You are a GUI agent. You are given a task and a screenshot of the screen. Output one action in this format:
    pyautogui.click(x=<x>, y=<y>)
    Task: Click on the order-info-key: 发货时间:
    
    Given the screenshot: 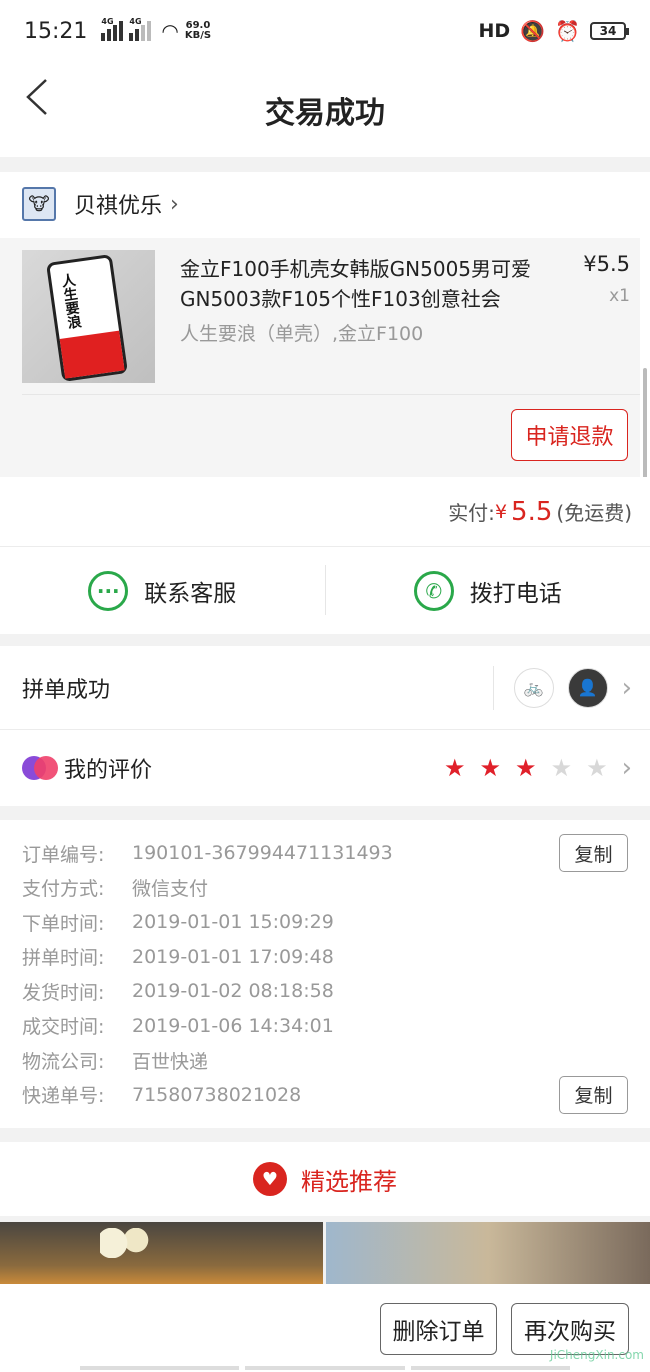 What is the action you would take?
    pyautogui.click(x=63, y=992)
    